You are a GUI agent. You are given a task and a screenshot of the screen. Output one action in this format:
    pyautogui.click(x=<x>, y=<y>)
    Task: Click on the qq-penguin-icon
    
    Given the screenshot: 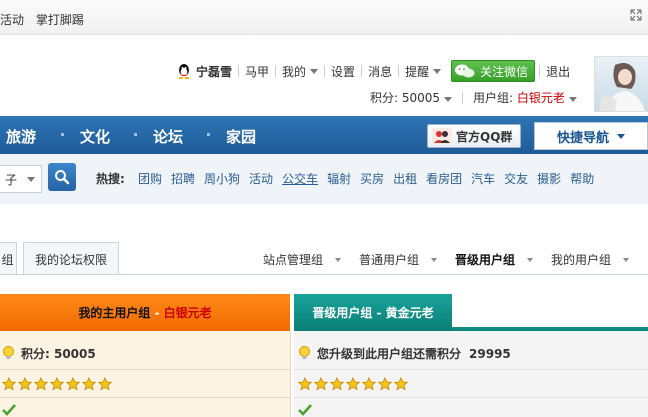 What is the action you would take?
    pyautogui.click(x=184, y=71)
    